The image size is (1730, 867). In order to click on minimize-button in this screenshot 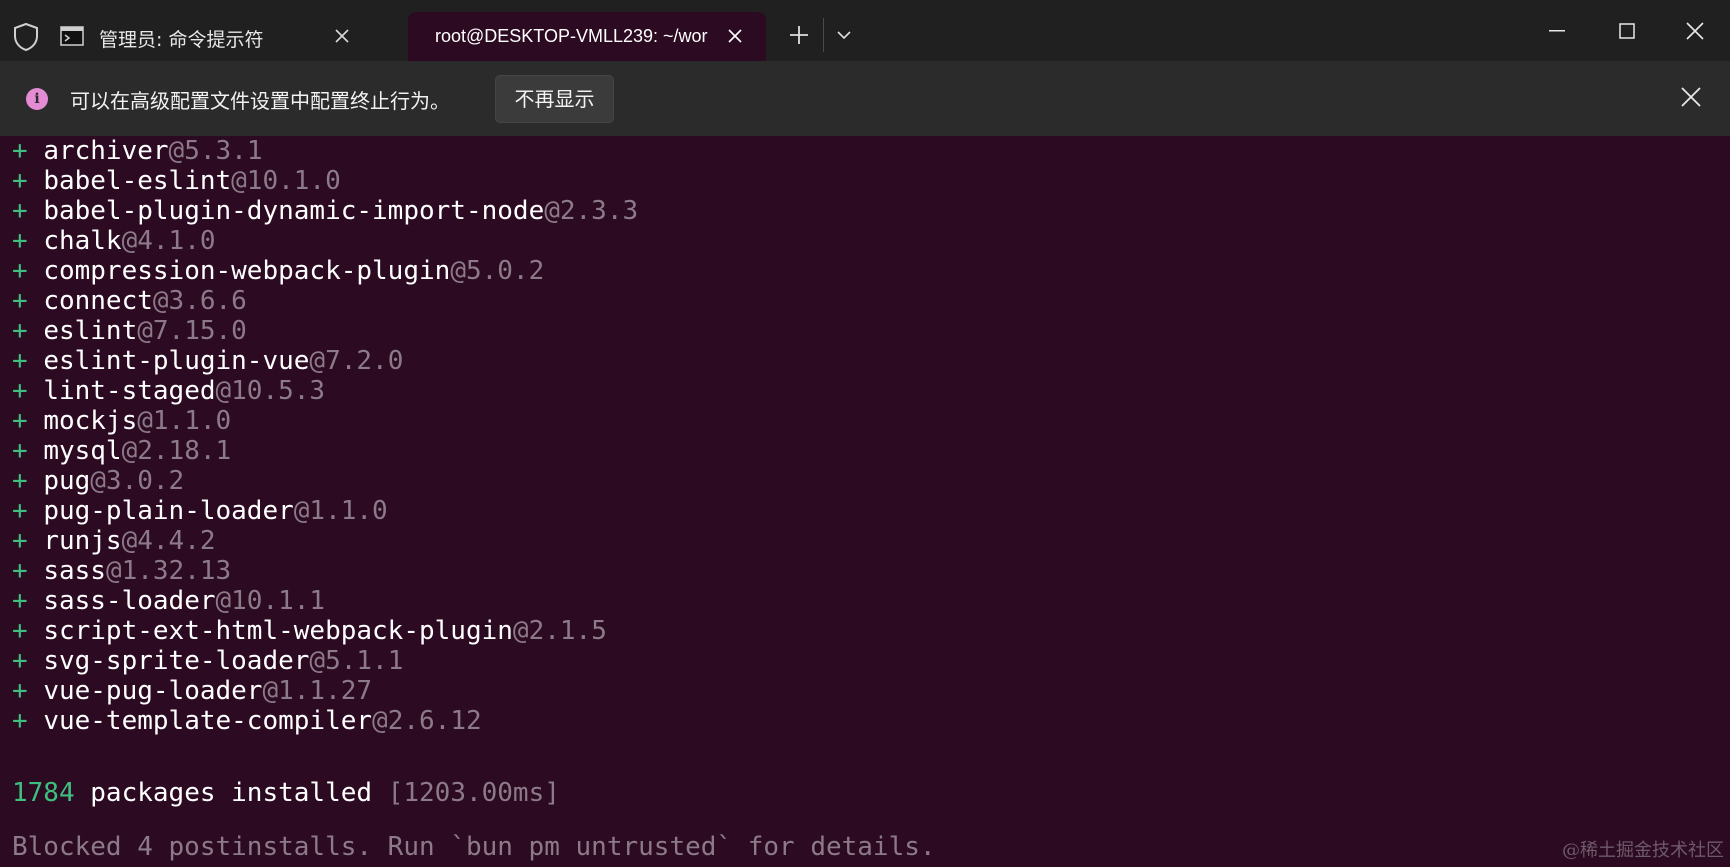, I will do `click(1557, 31)`.